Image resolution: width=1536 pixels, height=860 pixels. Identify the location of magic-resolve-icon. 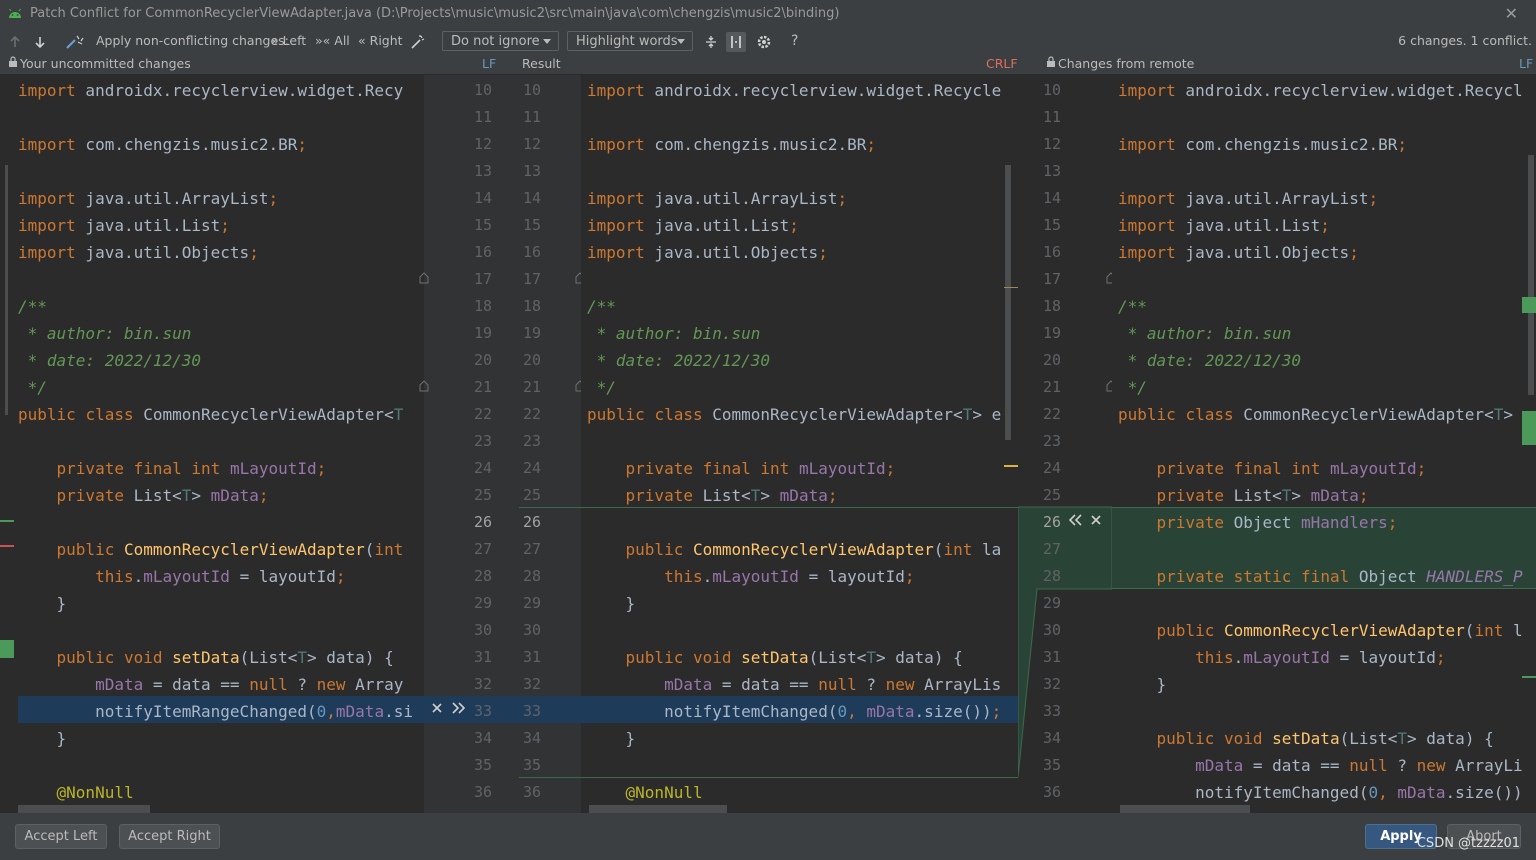
(75, 42).